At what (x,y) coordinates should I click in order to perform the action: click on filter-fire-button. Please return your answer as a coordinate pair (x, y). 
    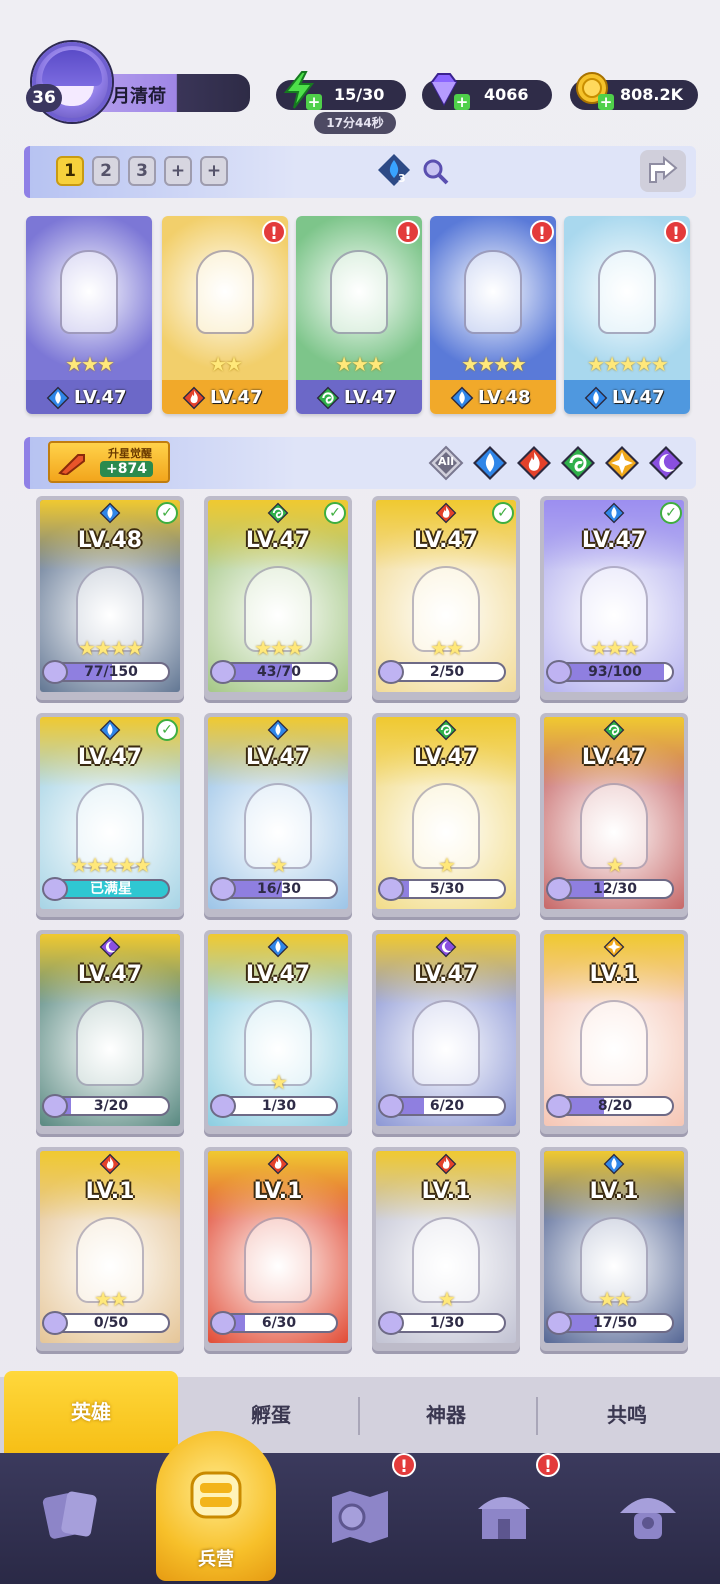
    Looking at the image, I should click on (534, 463).